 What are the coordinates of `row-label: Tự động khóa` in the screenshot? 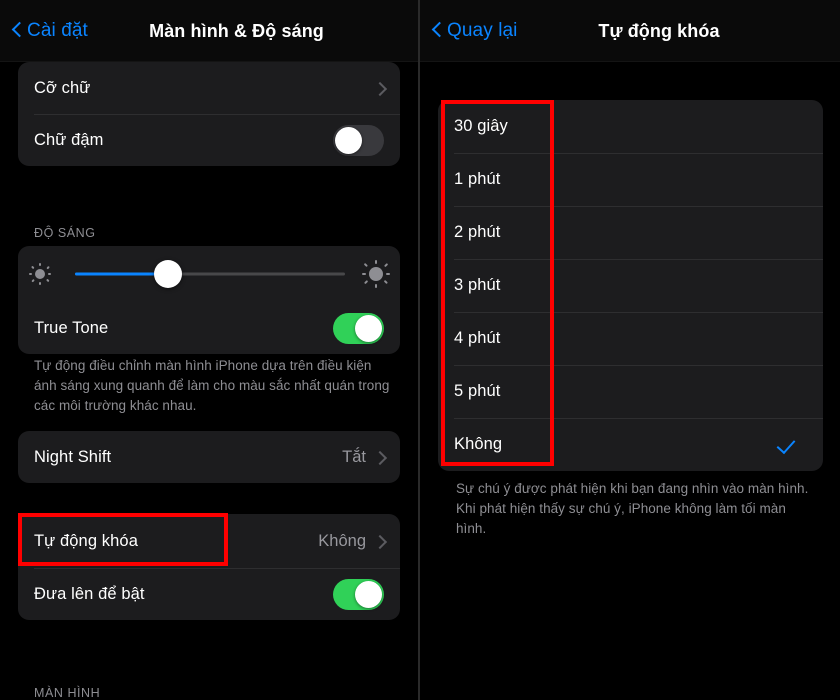 It's located at (86, 540).